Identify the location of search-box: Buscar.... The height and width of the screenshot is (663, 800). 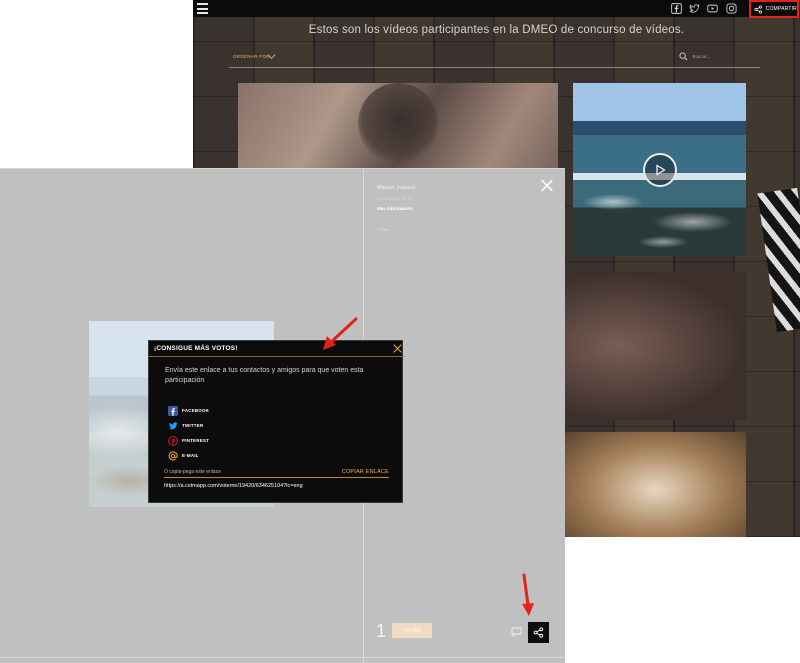
(694, 56).